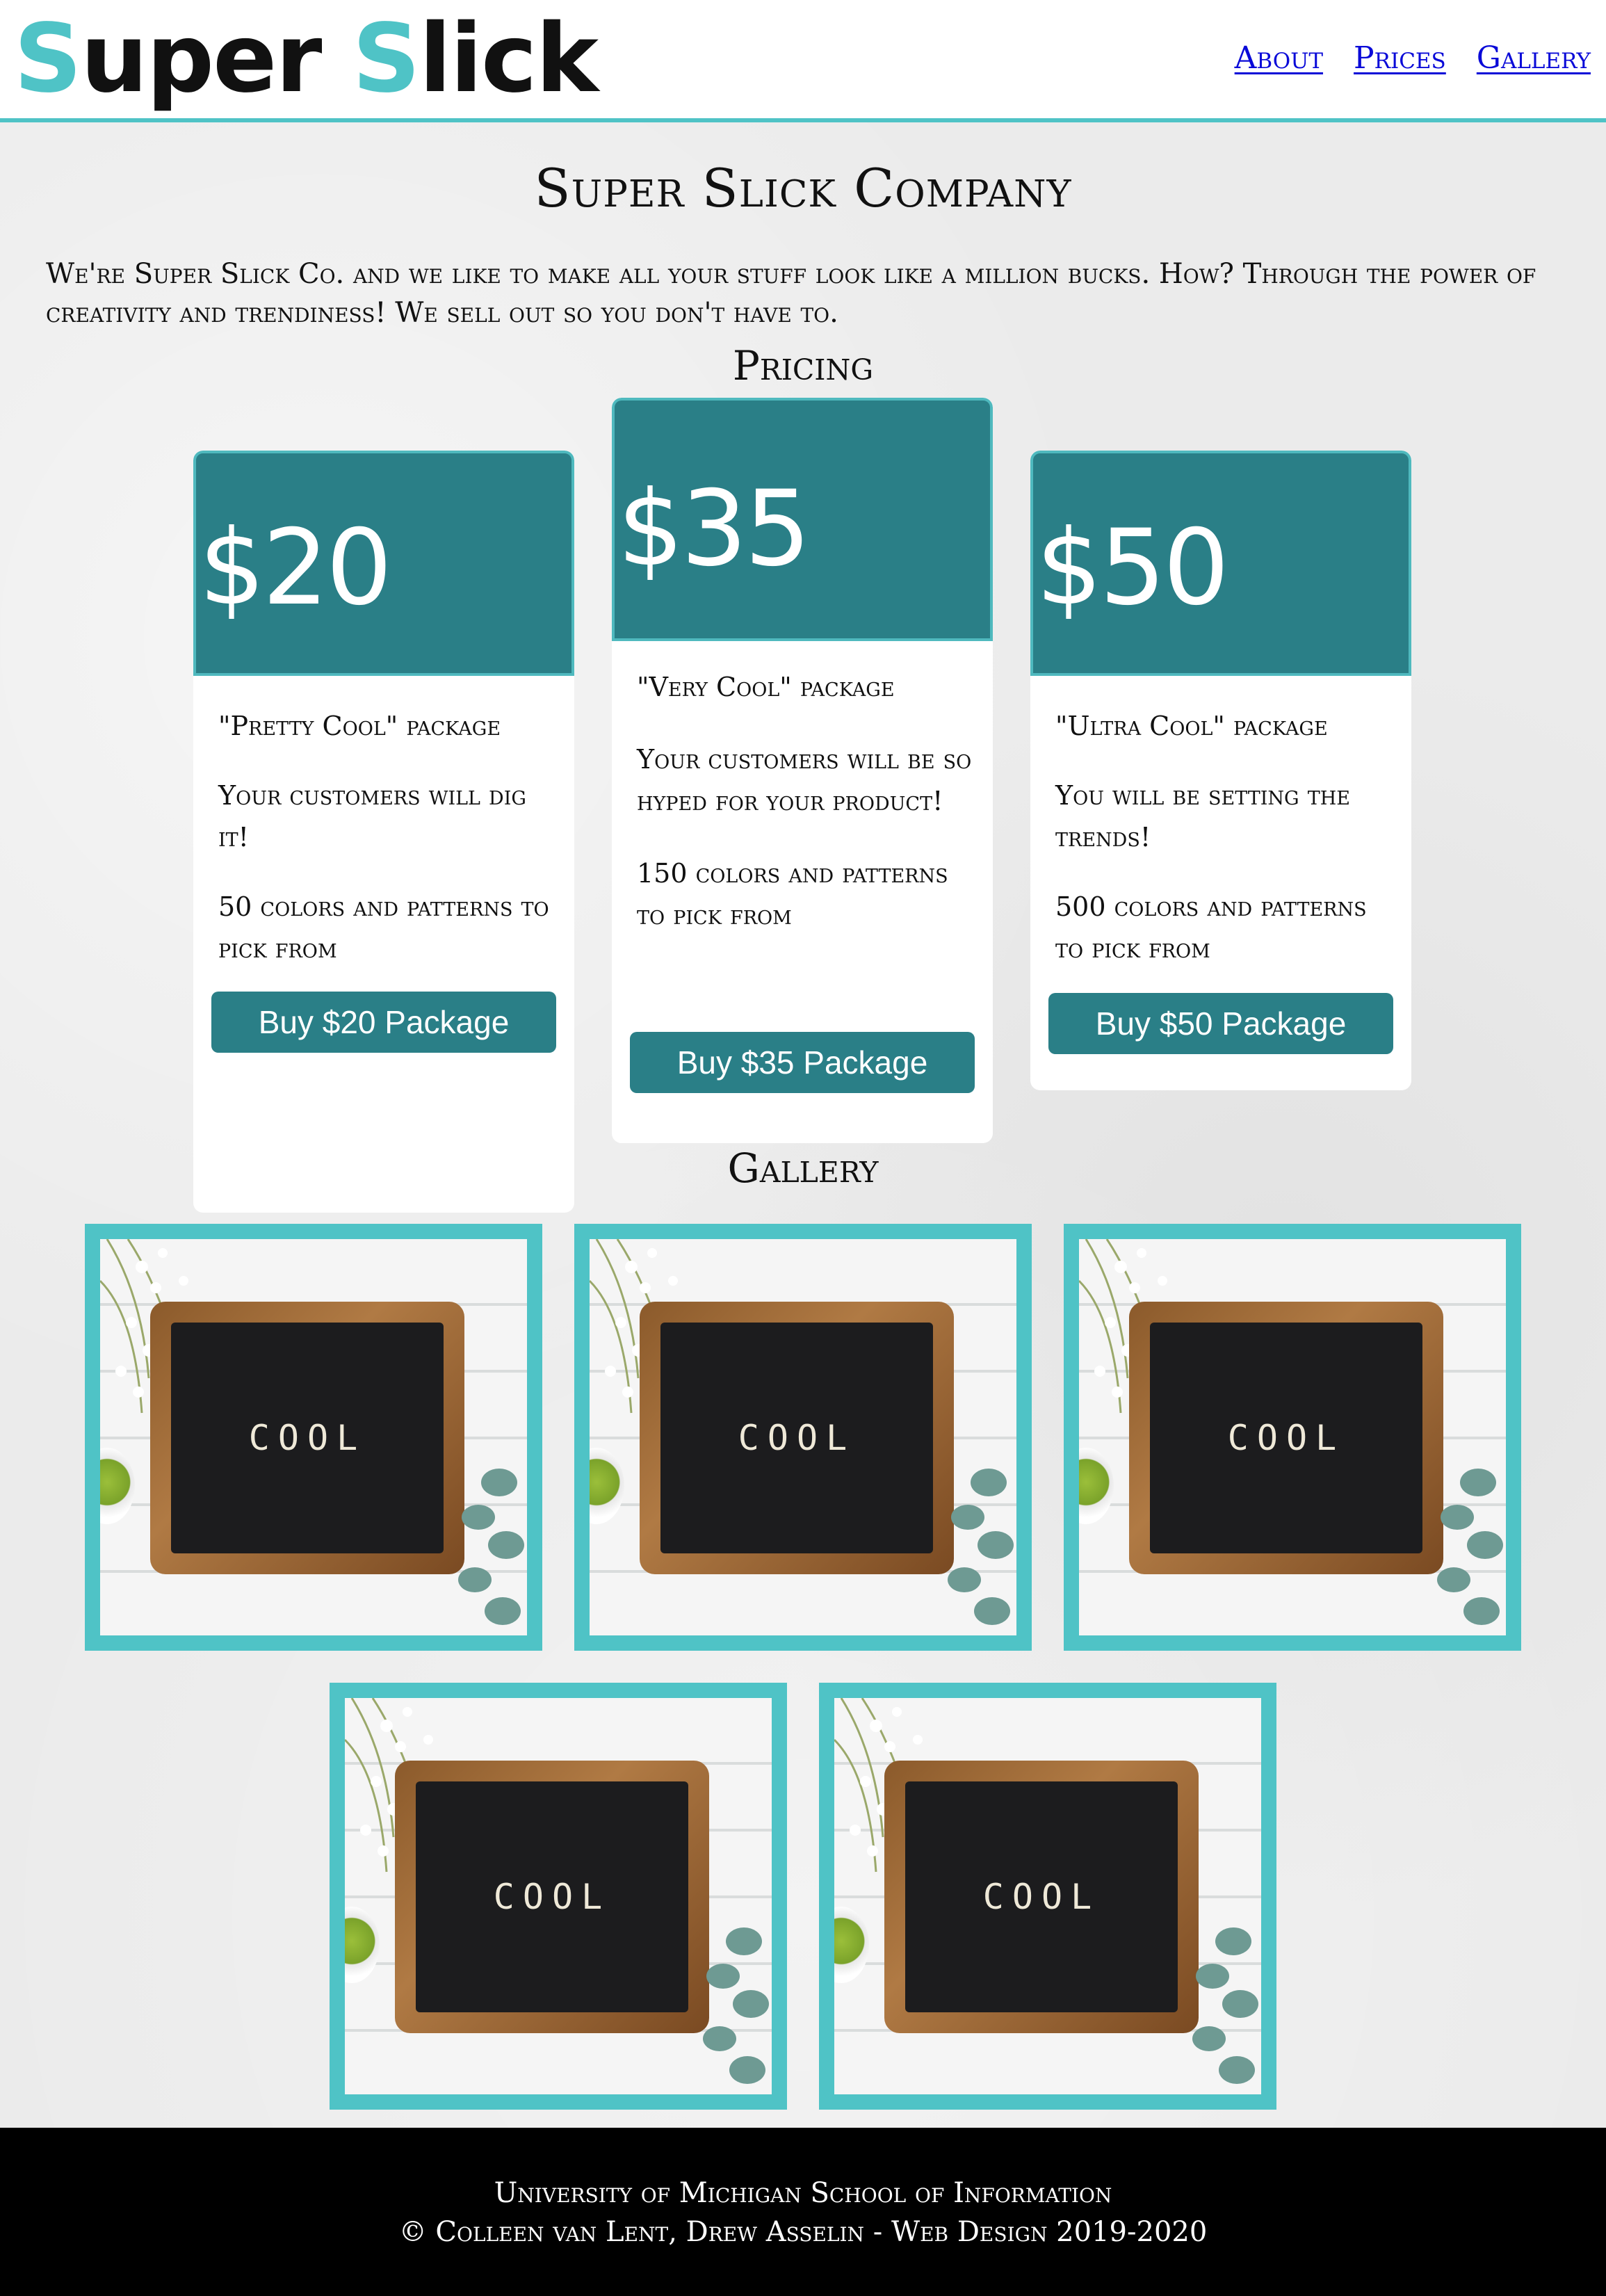 The width and height of the screenshot is (1606, 2296). Describe the element at coordinates (1534, 58) in the screenshot. I see `nav-link-gallery: Gallery` at that location.